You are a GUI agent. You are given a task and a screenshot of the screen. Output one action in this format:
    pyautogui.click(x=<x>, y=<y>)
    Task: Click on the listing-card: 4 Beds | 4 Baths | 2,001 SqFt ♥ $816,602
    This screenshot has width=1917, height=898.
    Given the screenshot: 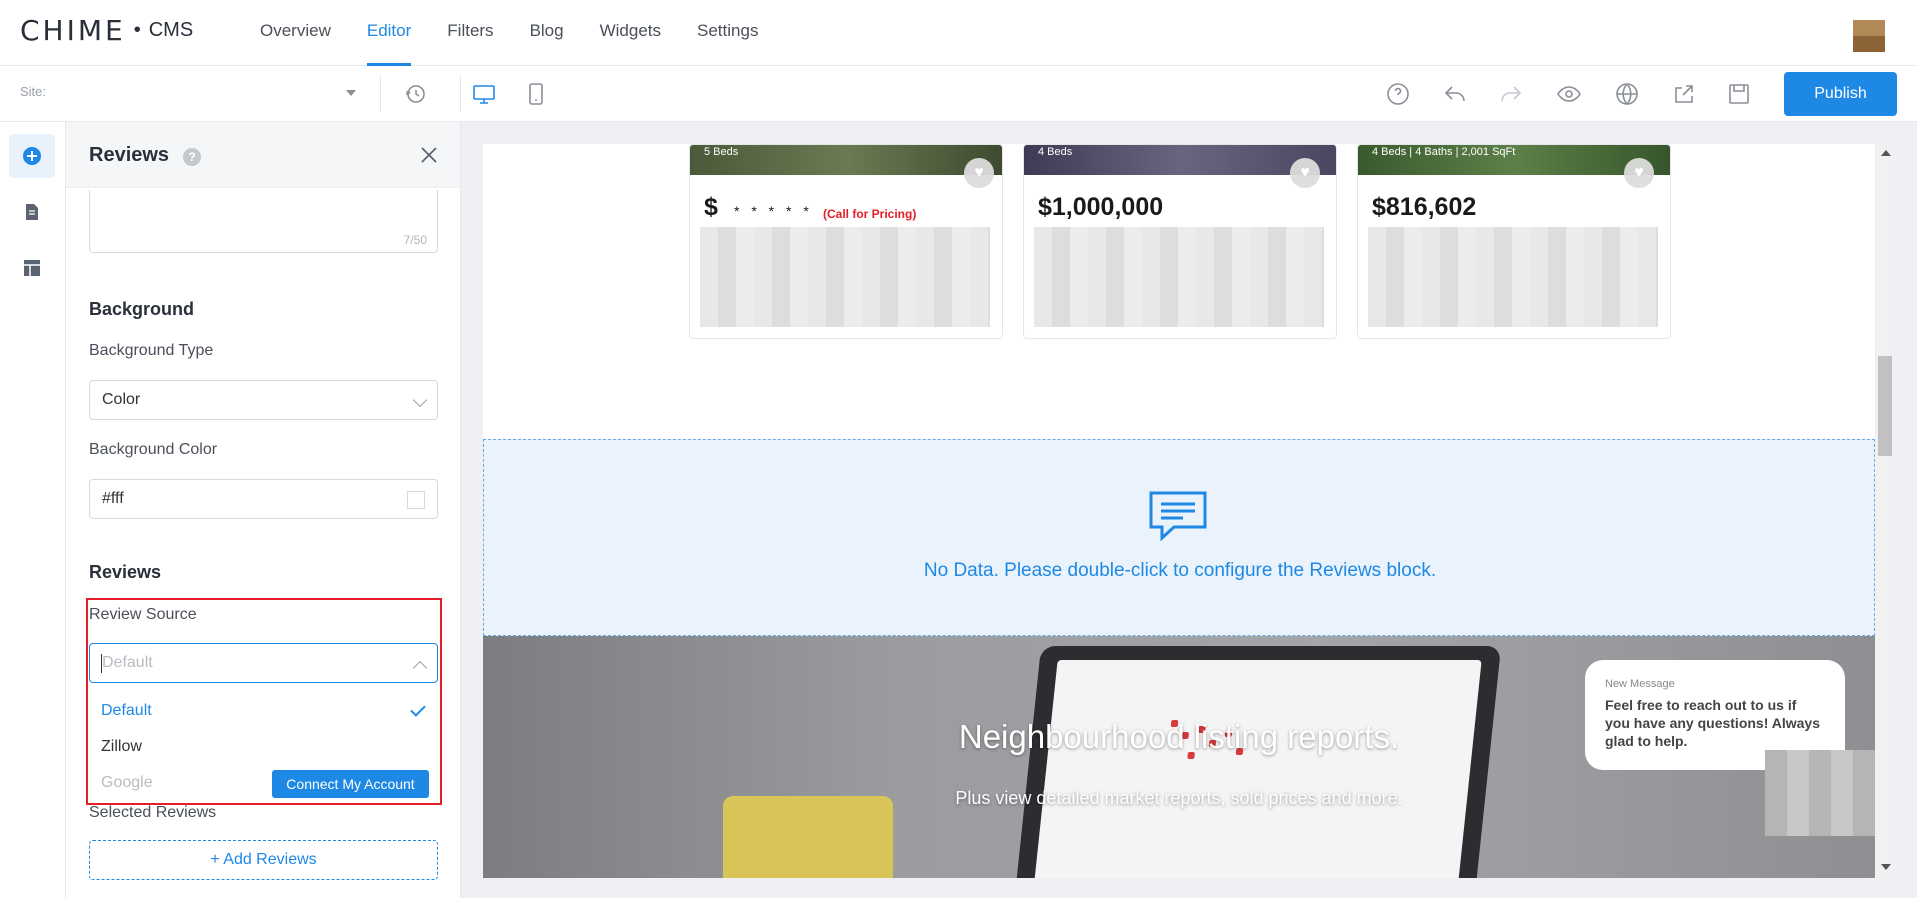 What is the action you would take?
    pyautogui.click(x=1514, y=241)
    